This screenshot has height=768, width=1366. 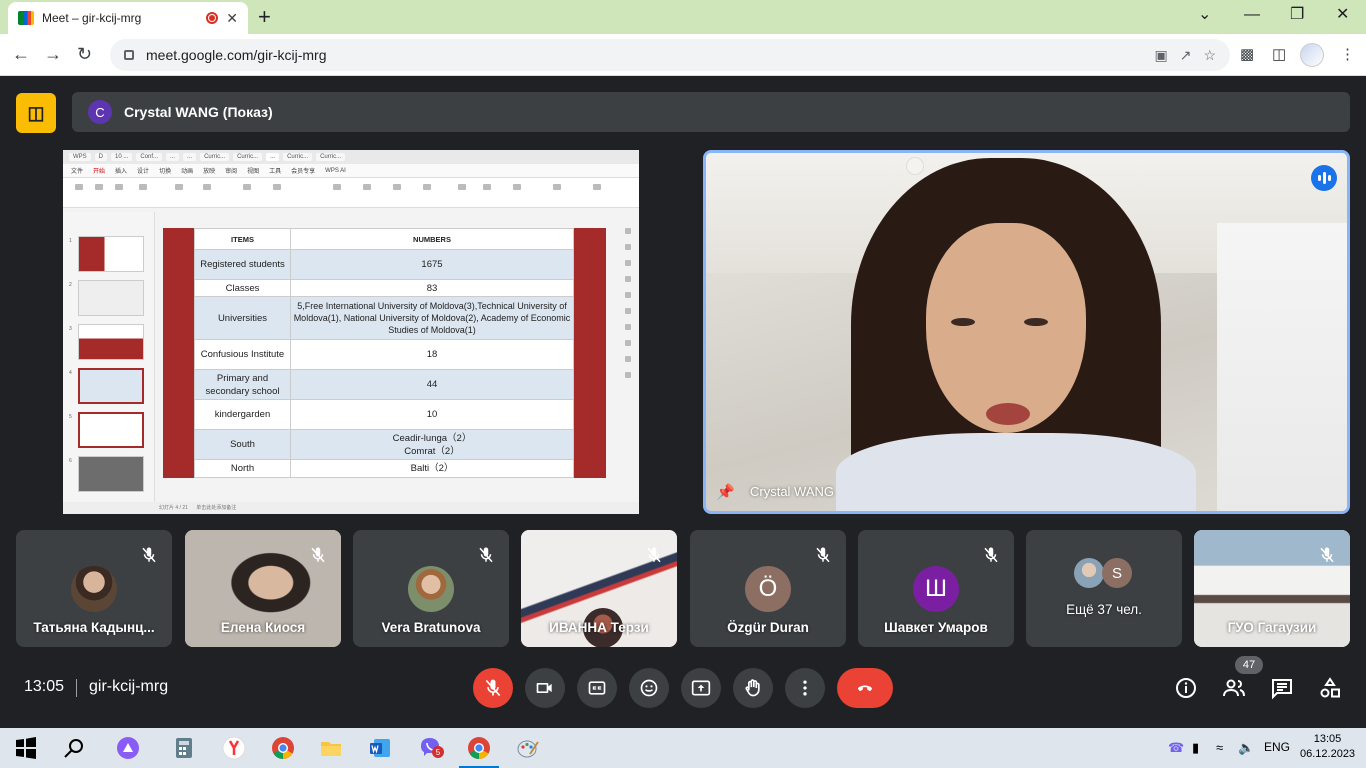 I want to click on minimize-button: —, so click(x=1252, y=15).